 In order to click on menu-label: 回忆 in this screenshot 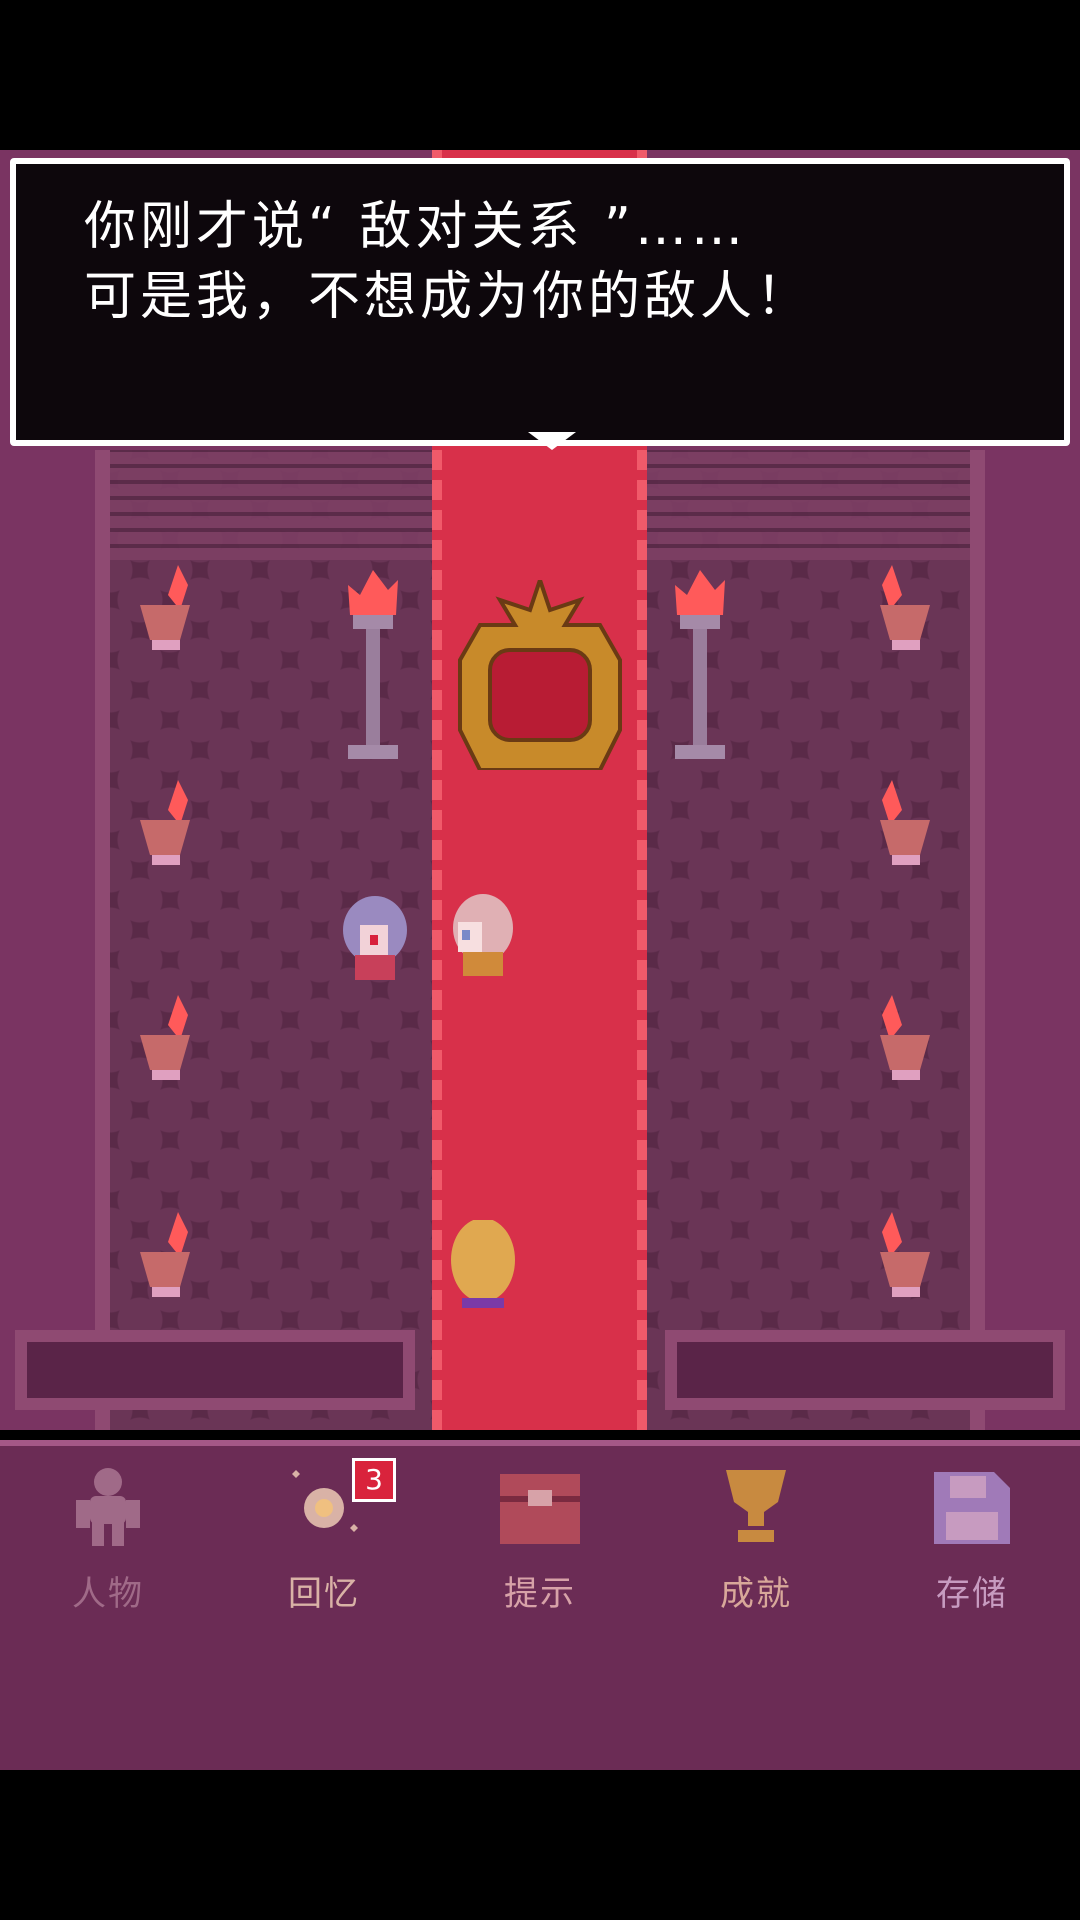, I will do `click(324, 1594)`.